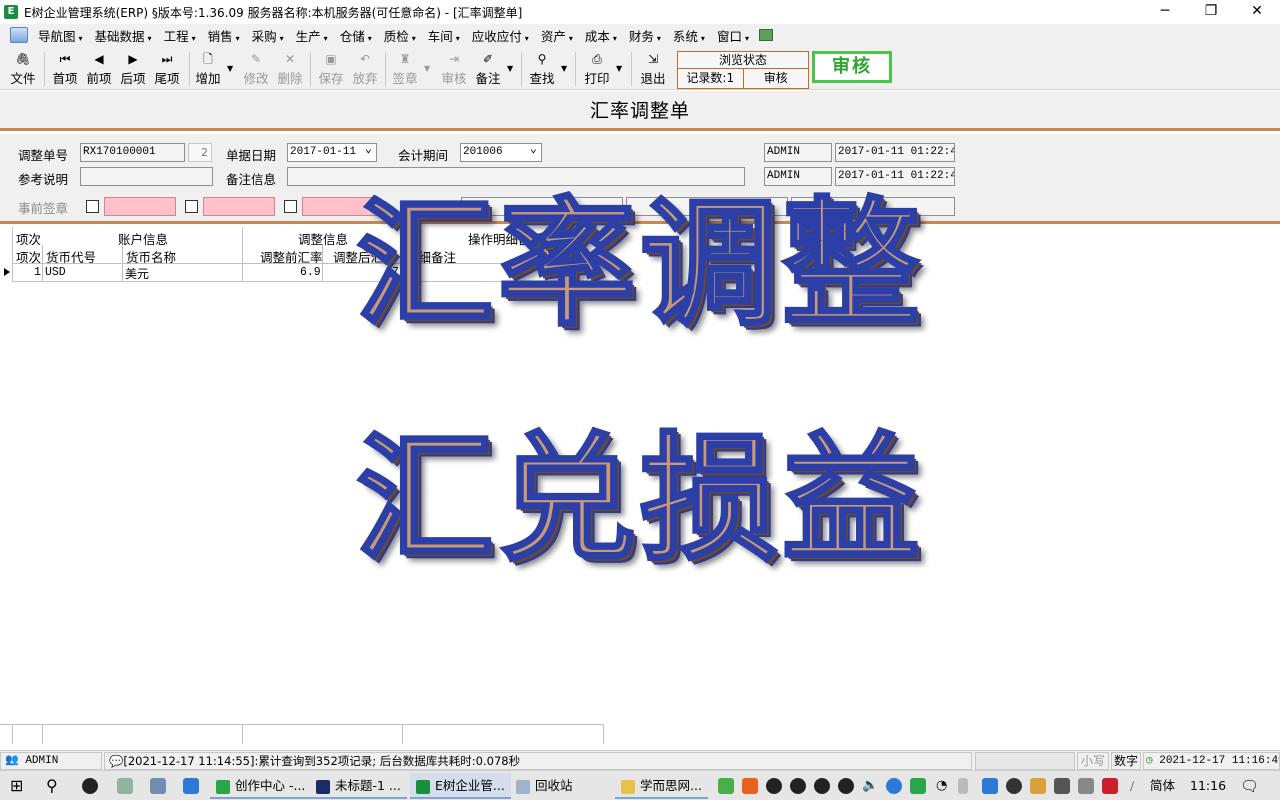 The image size is (1280, 800). What do you see at coordinates (895, 152) in the screenshot?
I see `created-at-field: 2017-01-11 01:22:40` at bounding box center [895, 152].